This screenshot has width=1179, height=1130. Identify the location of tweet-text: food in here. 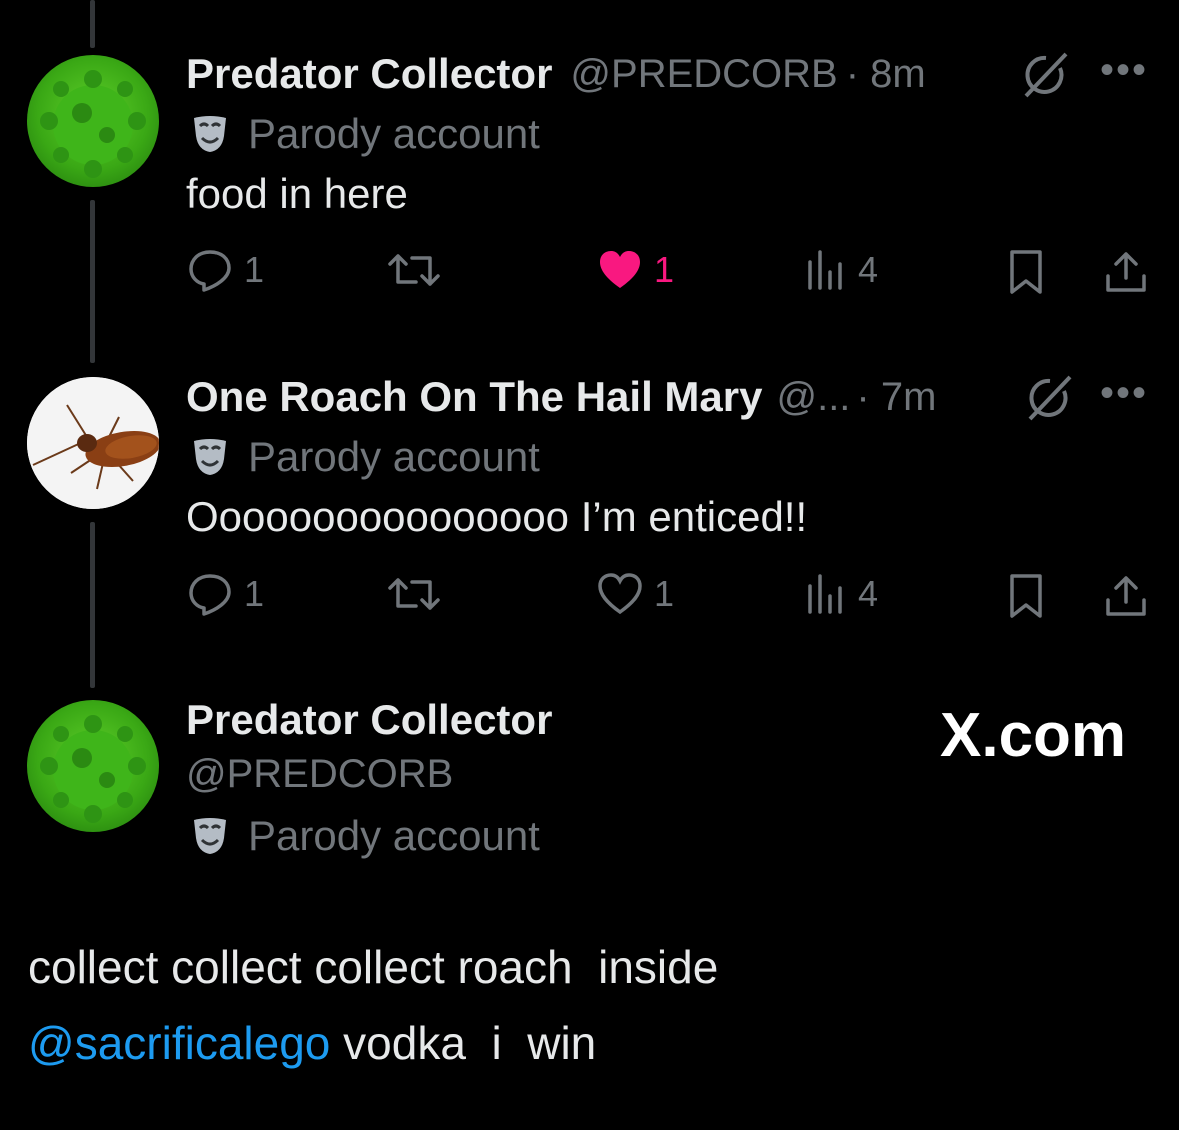
(297, 193).